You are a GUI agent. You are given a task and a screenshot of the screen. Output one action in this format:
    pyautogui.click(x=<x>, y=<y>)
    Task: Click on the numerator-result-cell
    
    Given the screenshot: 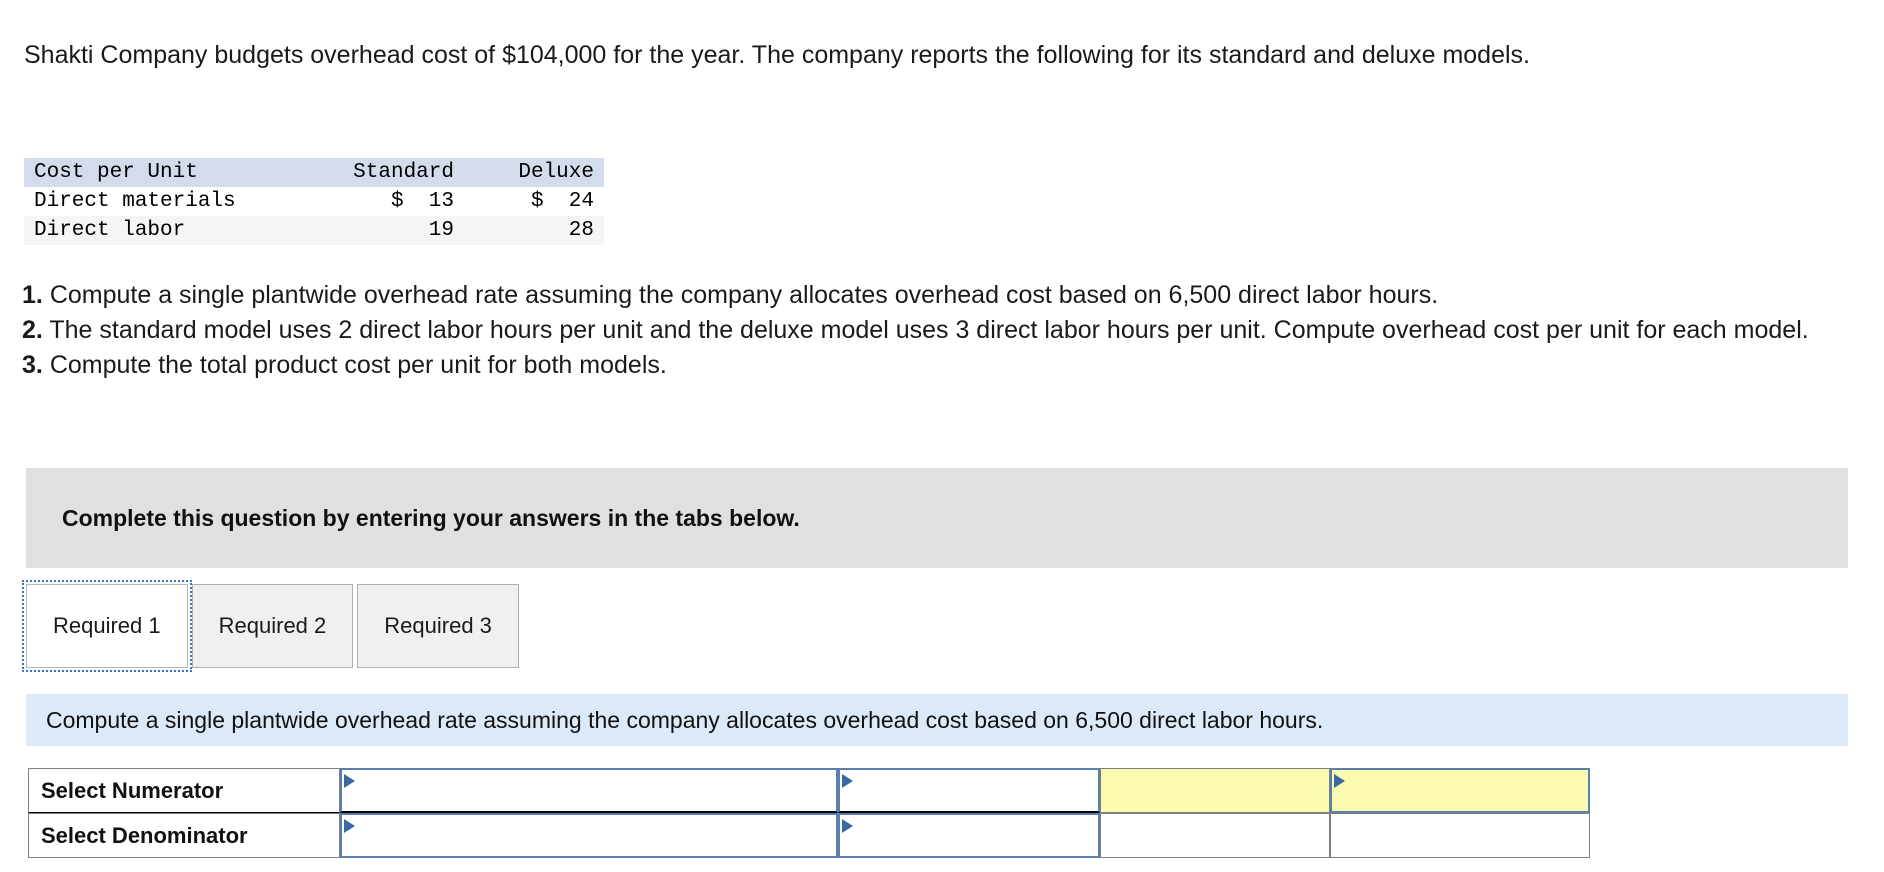 What is the action you would take?
    pyautogui.click(x=1215, y=790)
    